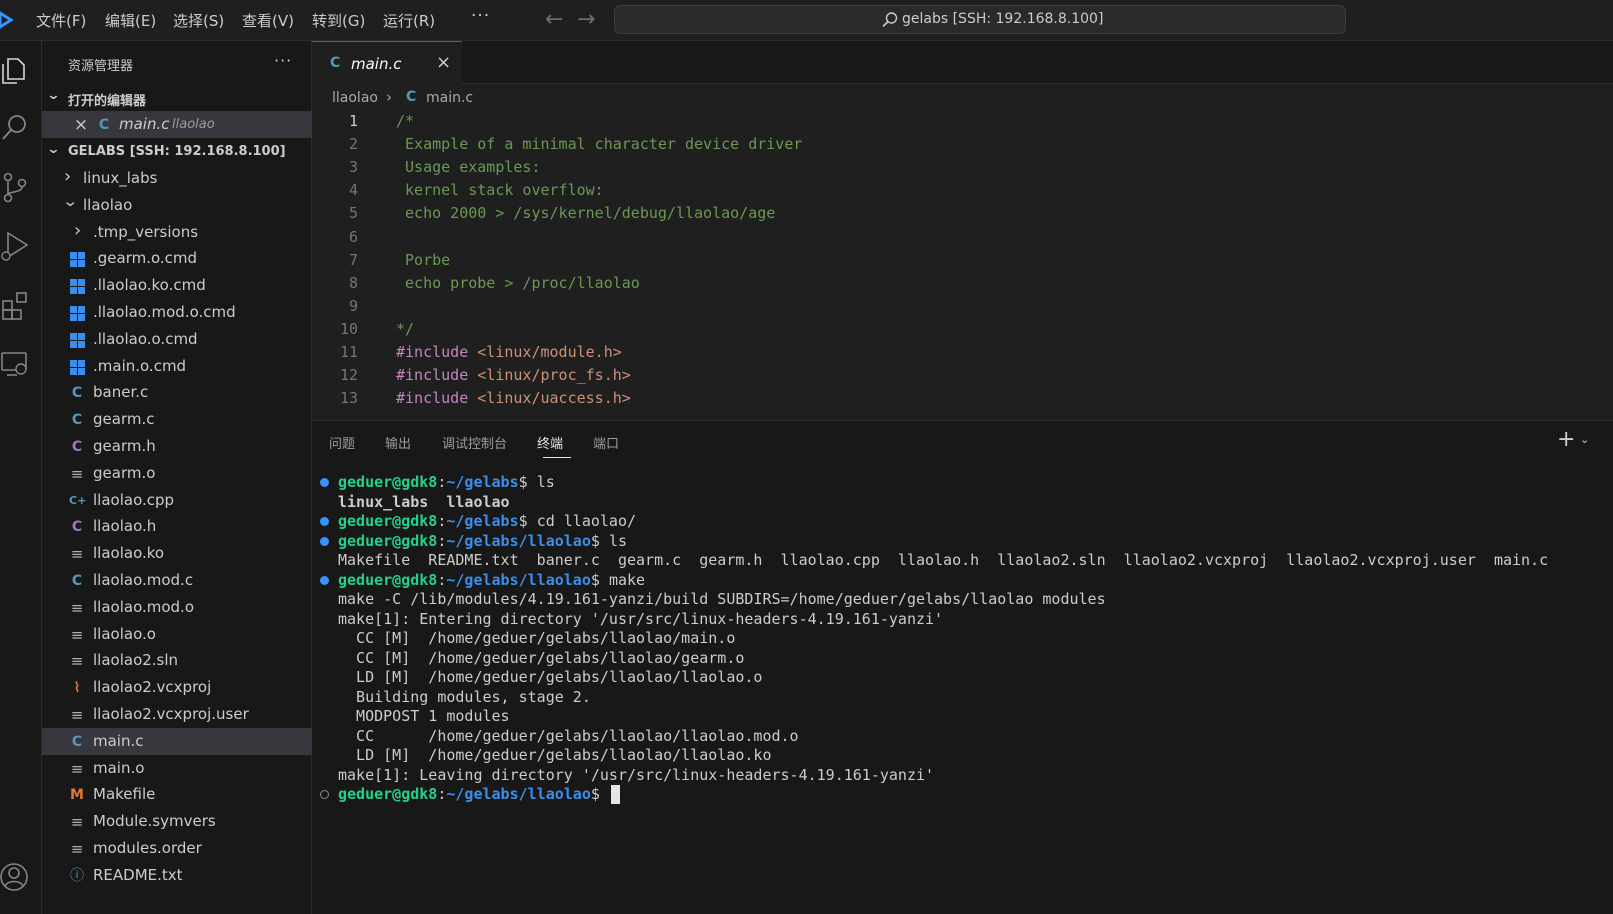 This screenshot has height=914, width=1613. I want to click on tab-output: 输出, so click(398, 442).